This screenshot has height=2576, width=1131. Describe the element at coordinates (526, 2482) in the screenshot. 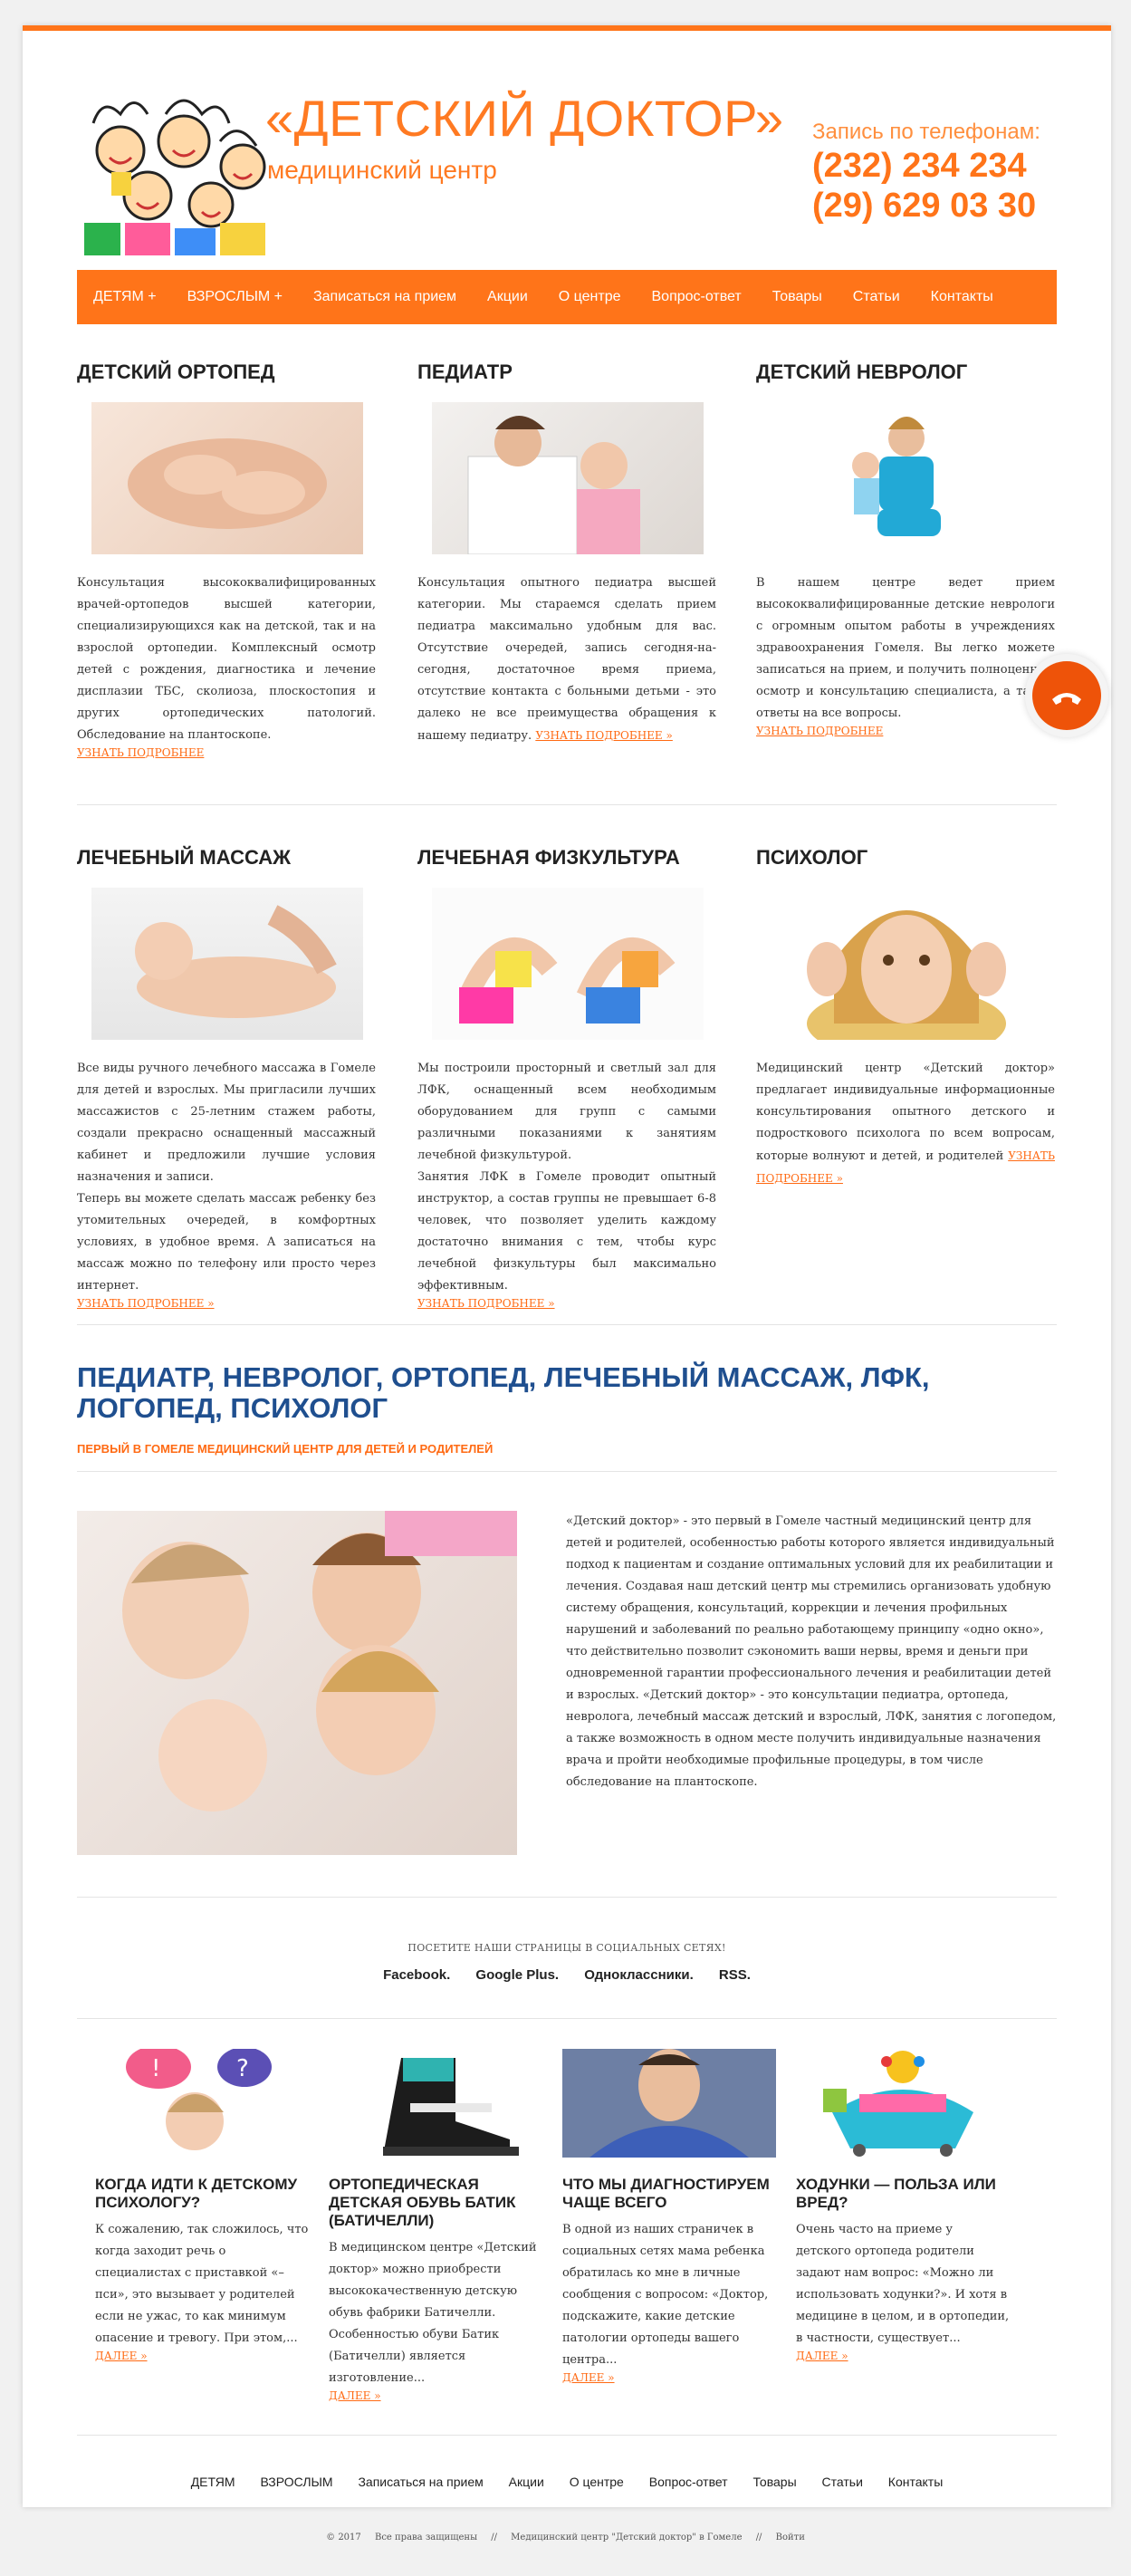

I see `footer-link-promotions: Акции` at that location.